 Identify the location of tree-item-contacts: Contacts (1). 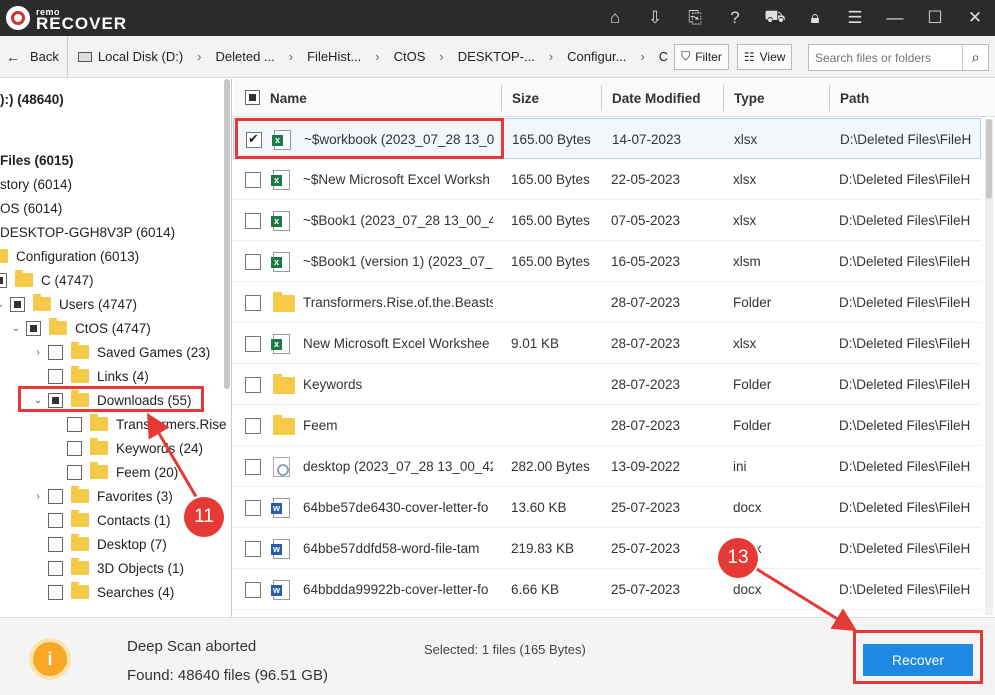
(109, 520).